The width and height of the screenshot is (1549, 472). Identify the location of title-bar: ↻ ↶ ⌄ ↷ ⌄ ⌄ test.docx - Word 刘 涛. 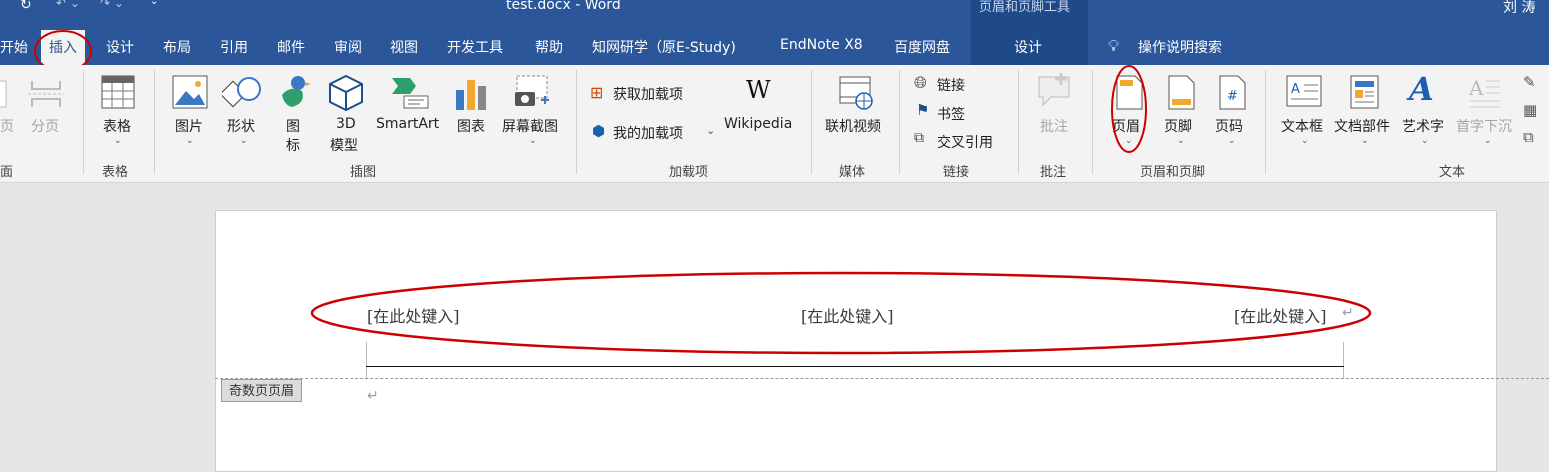
(774, 7).